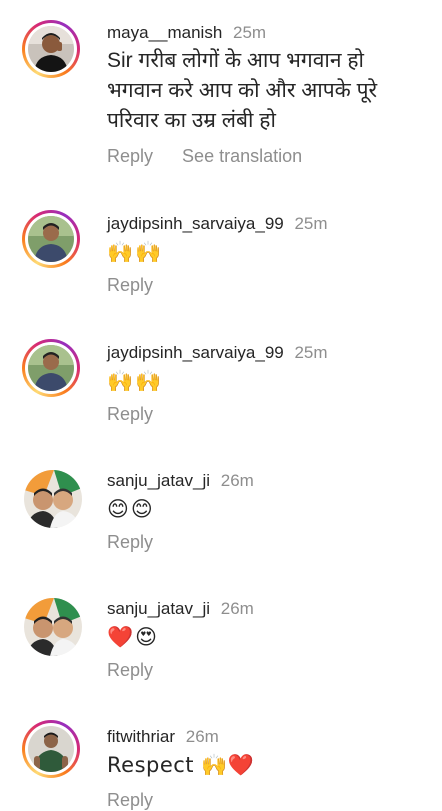  I want to click on comment-text: ❤️😍, so click(133, 637).